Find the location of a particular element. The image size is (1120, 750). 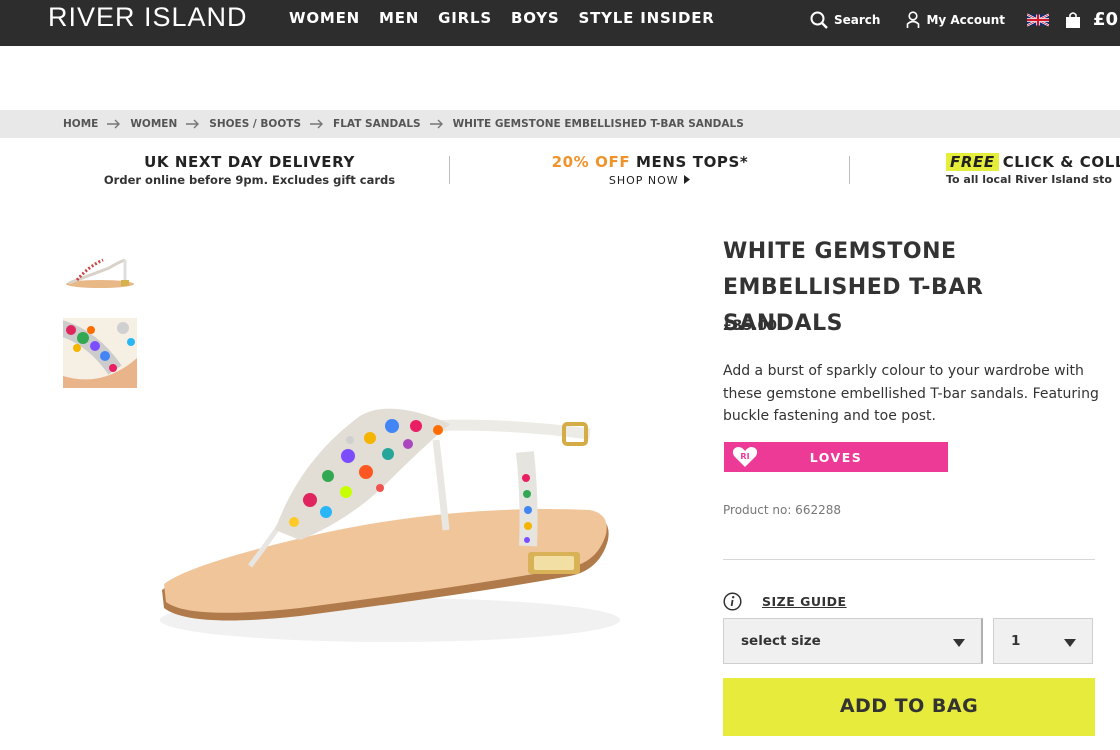

uk-flag-icon is located at coordinates (1037, 20).